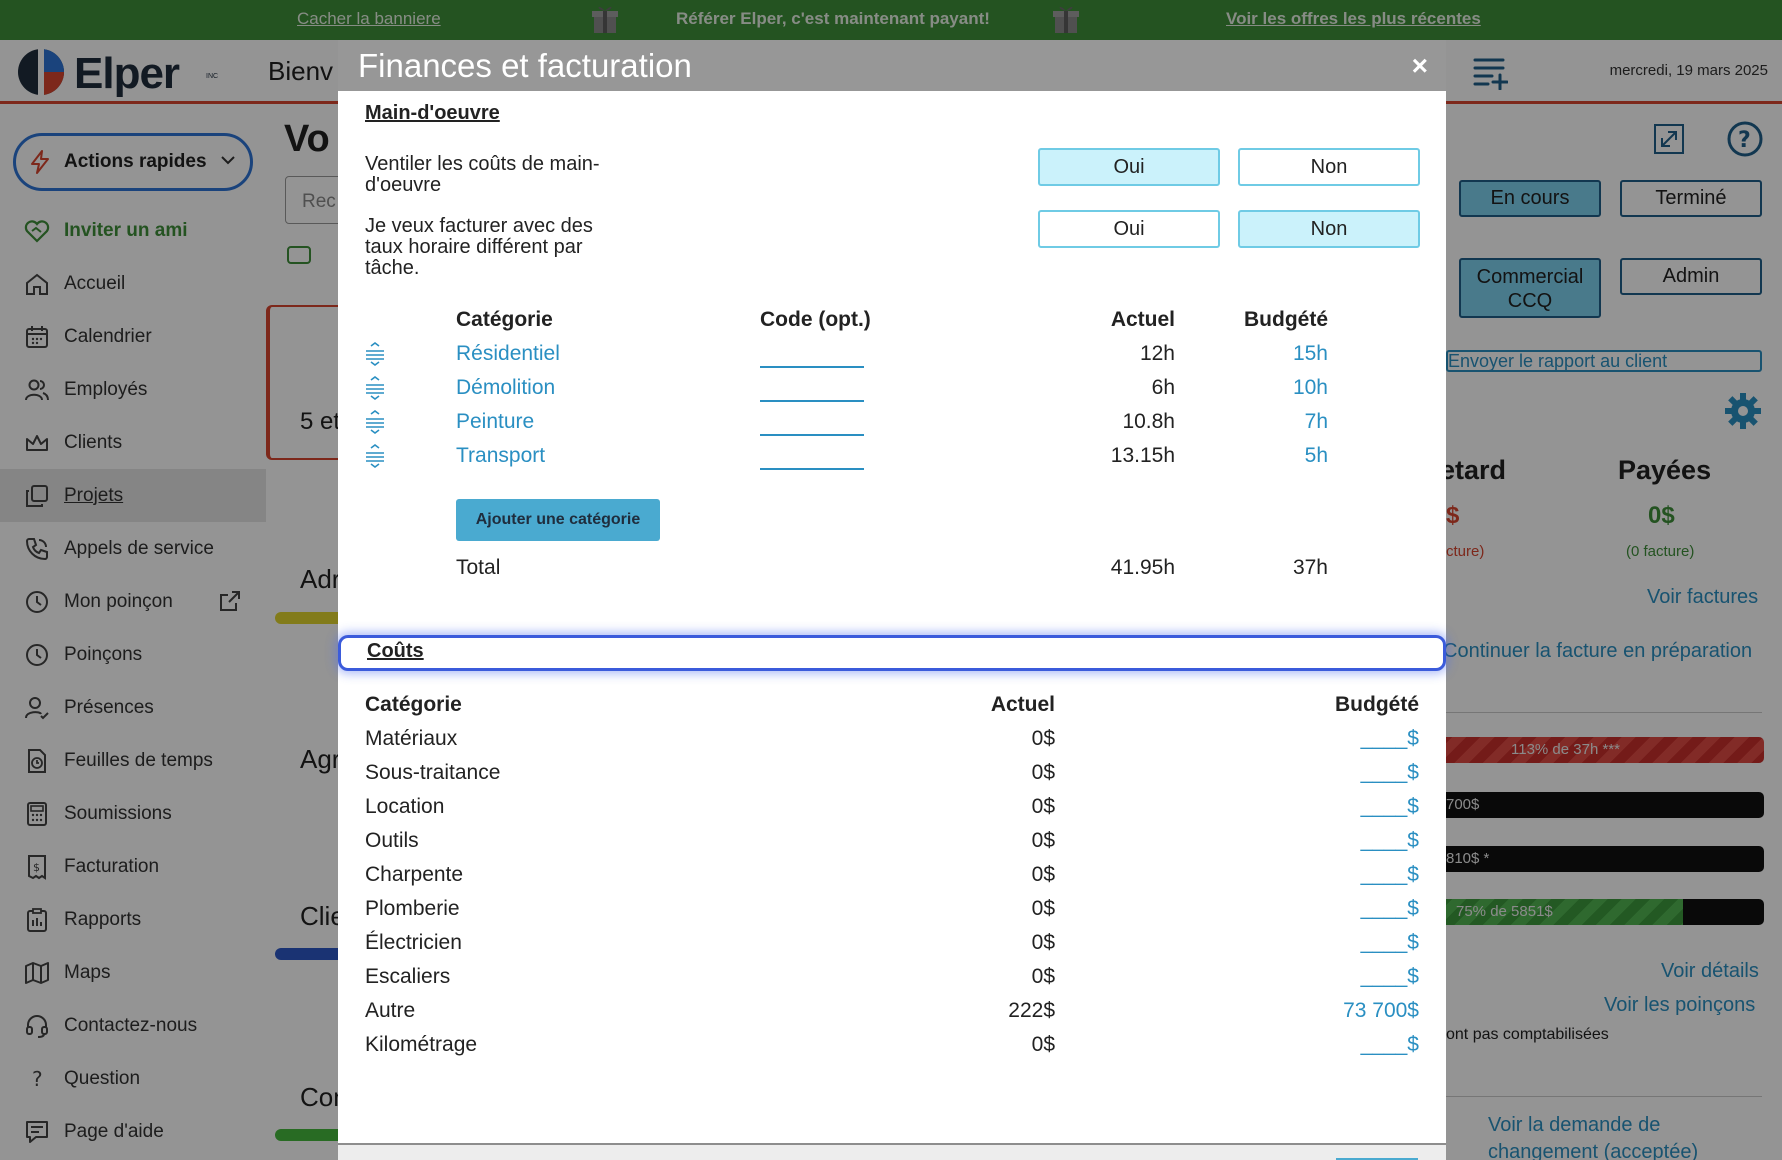 Image resolution: width=1782 pixels, height=1160 pixels. Describe the element at coordinates (1316, 456) in the screenshot. I see `labor-budget: 5h` at that location.